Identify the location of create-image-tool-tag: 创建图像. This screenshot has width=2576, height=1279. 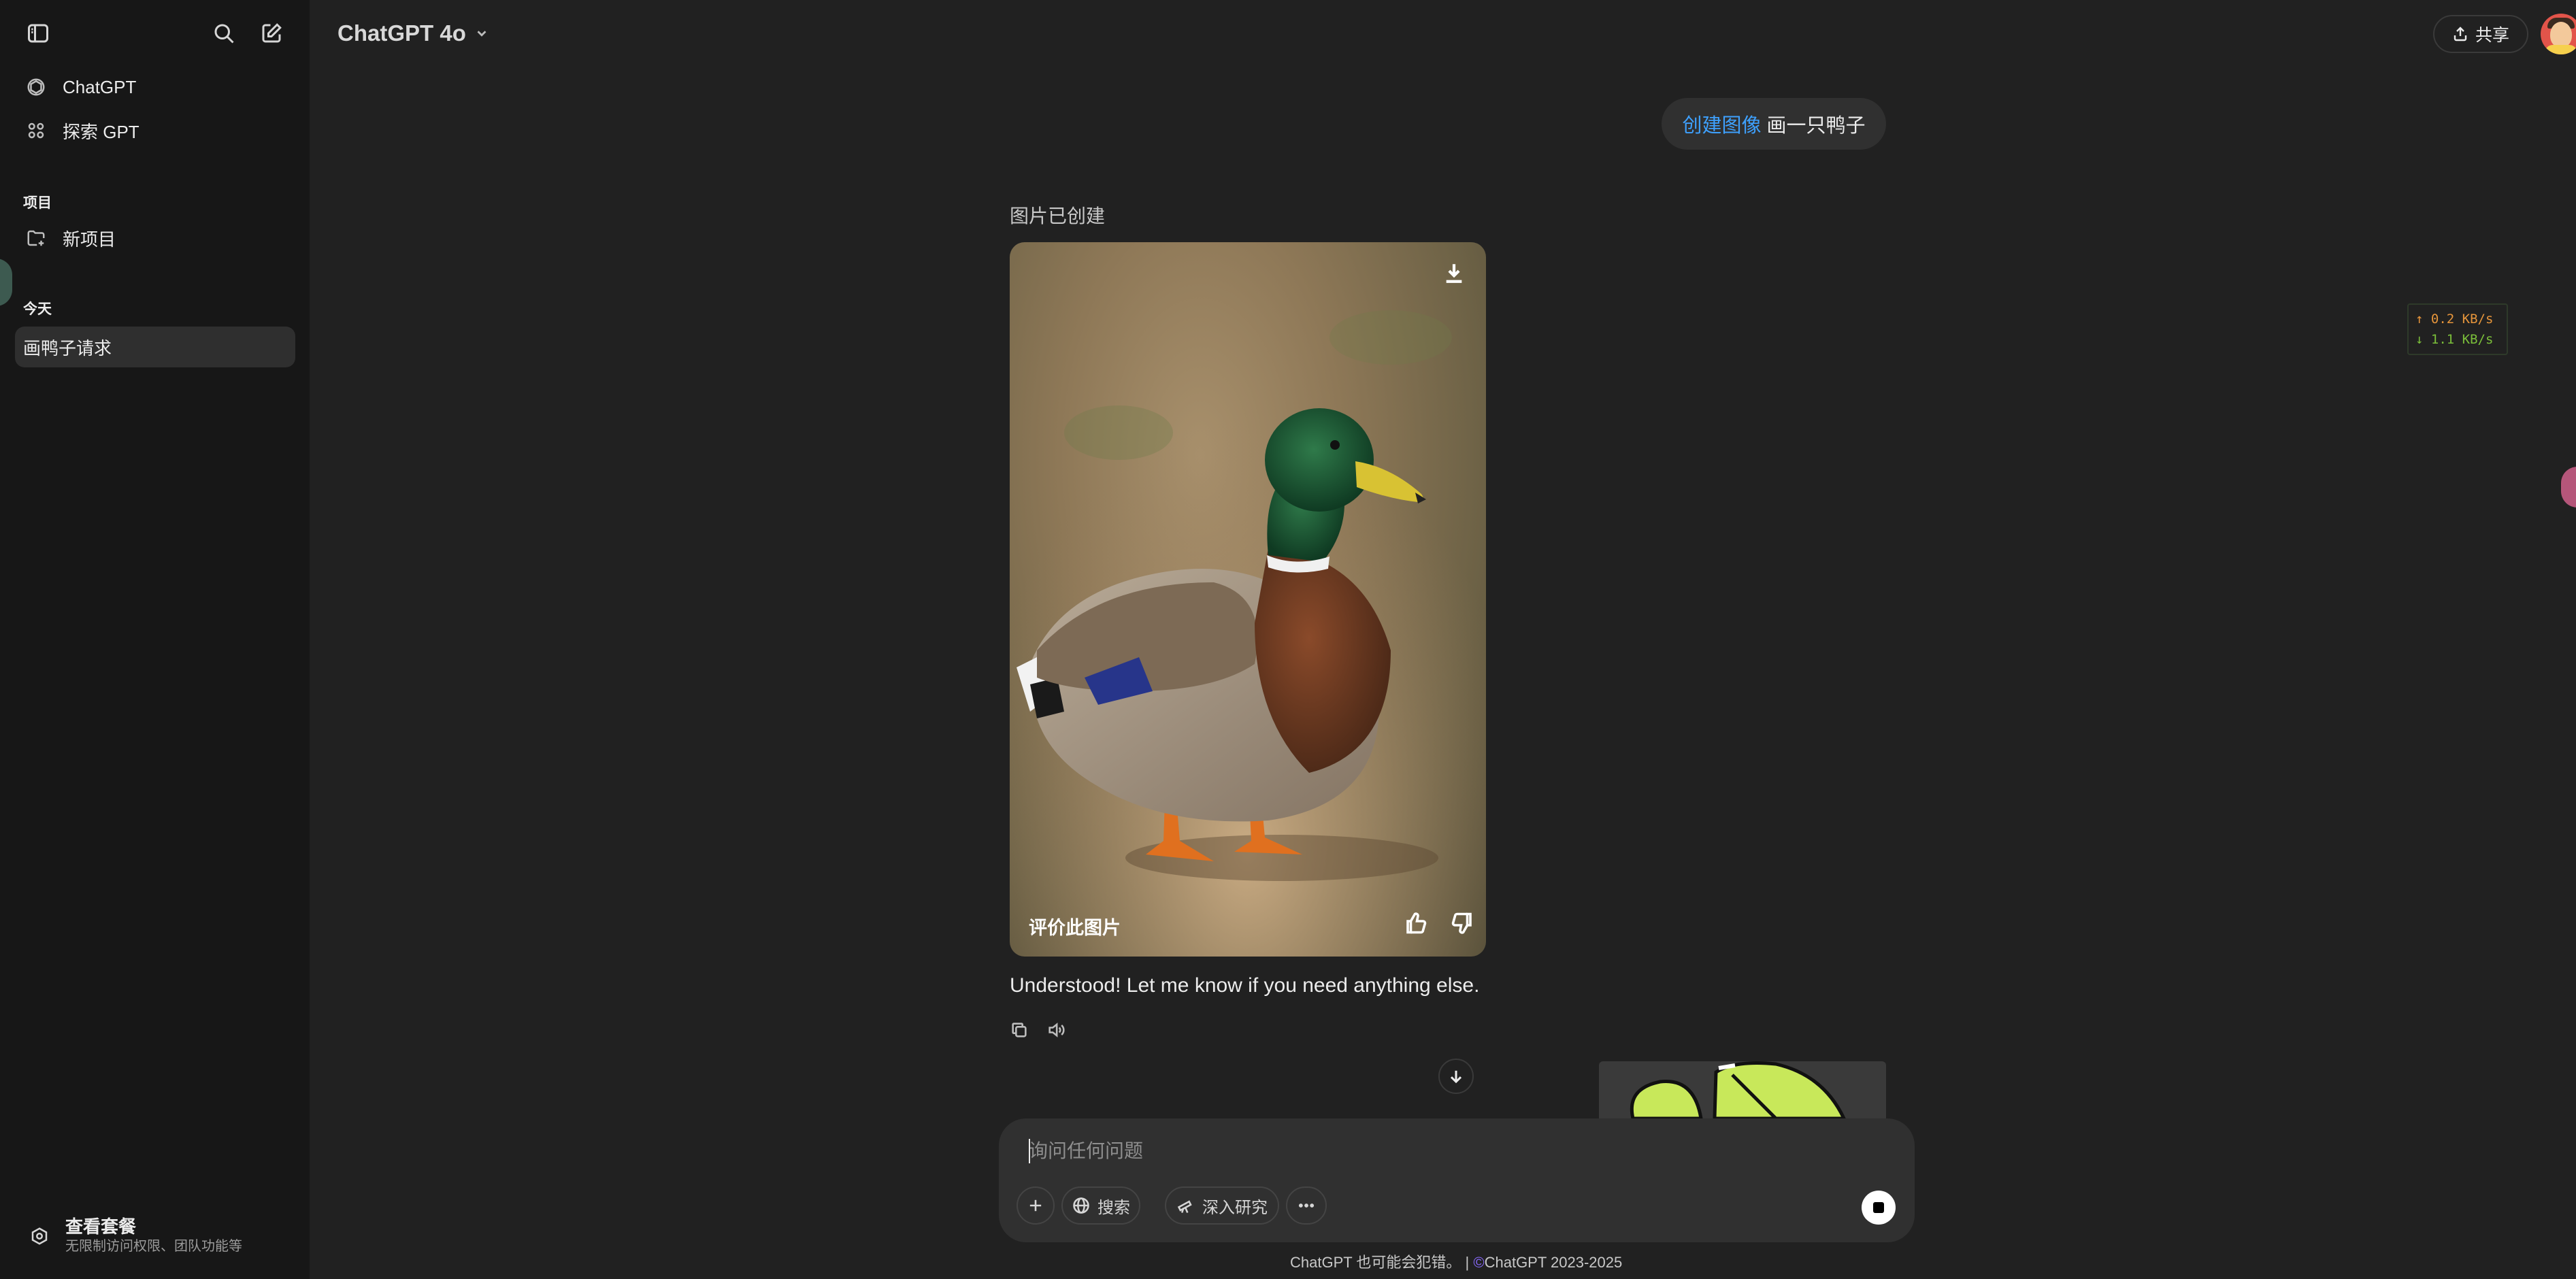
(1722, 126).